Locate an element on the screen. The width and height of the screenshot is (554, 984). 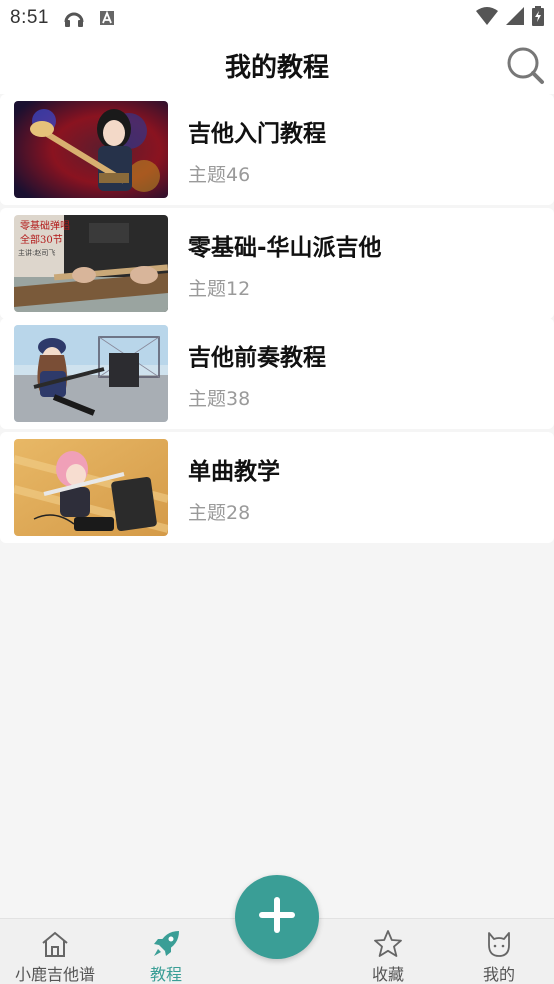
home-icon is located at coordinates (55, 944).